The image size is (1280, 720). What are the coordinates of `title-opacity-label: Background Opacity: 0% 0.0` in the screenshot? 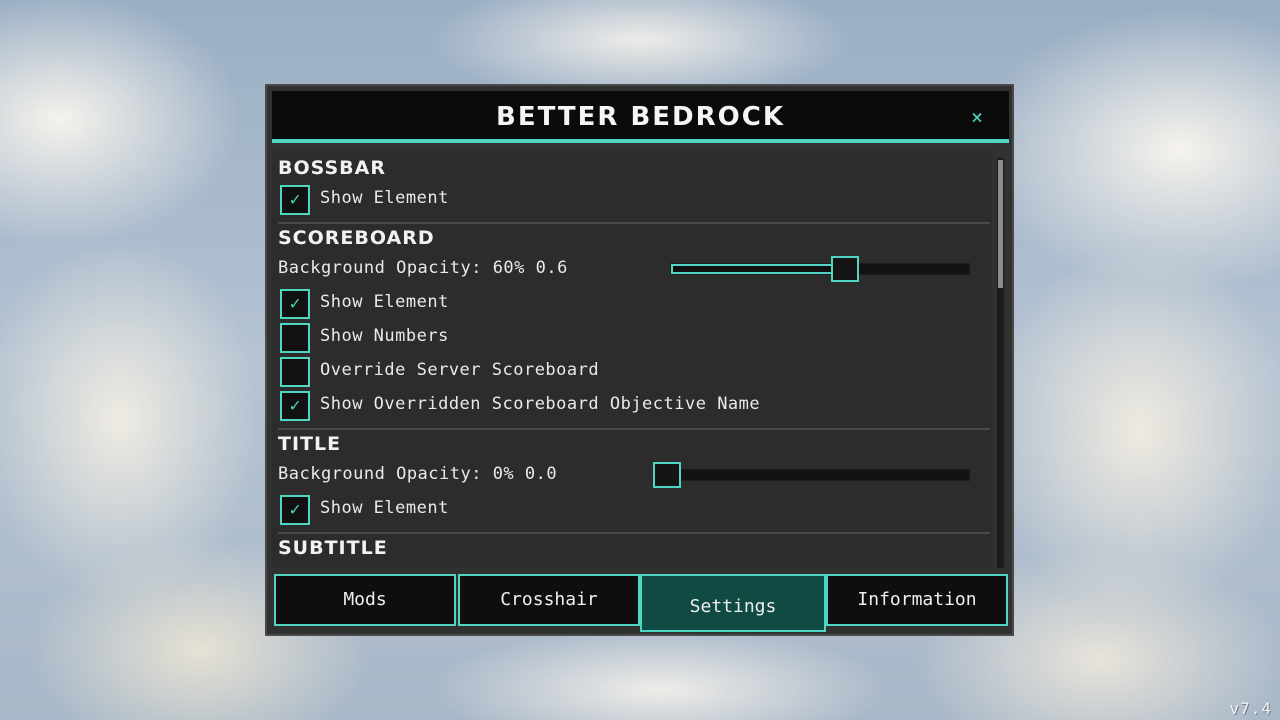 It's located at (418, 474).